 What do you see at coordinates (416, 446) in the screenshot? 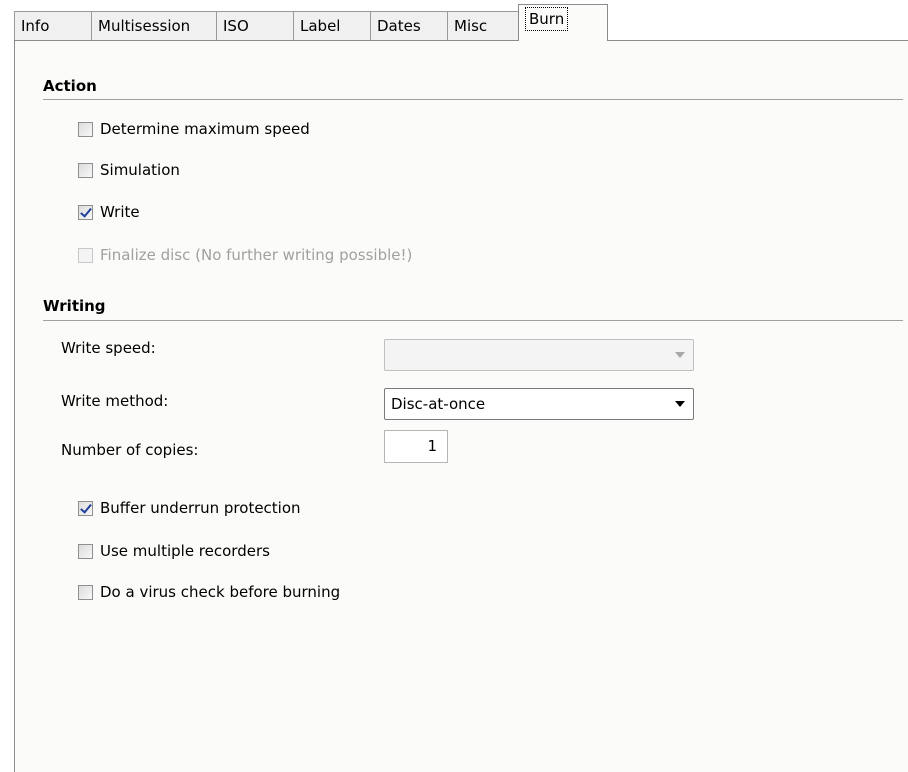
I see `number-of-copies-input: 1` at bounding box center [416, 446].